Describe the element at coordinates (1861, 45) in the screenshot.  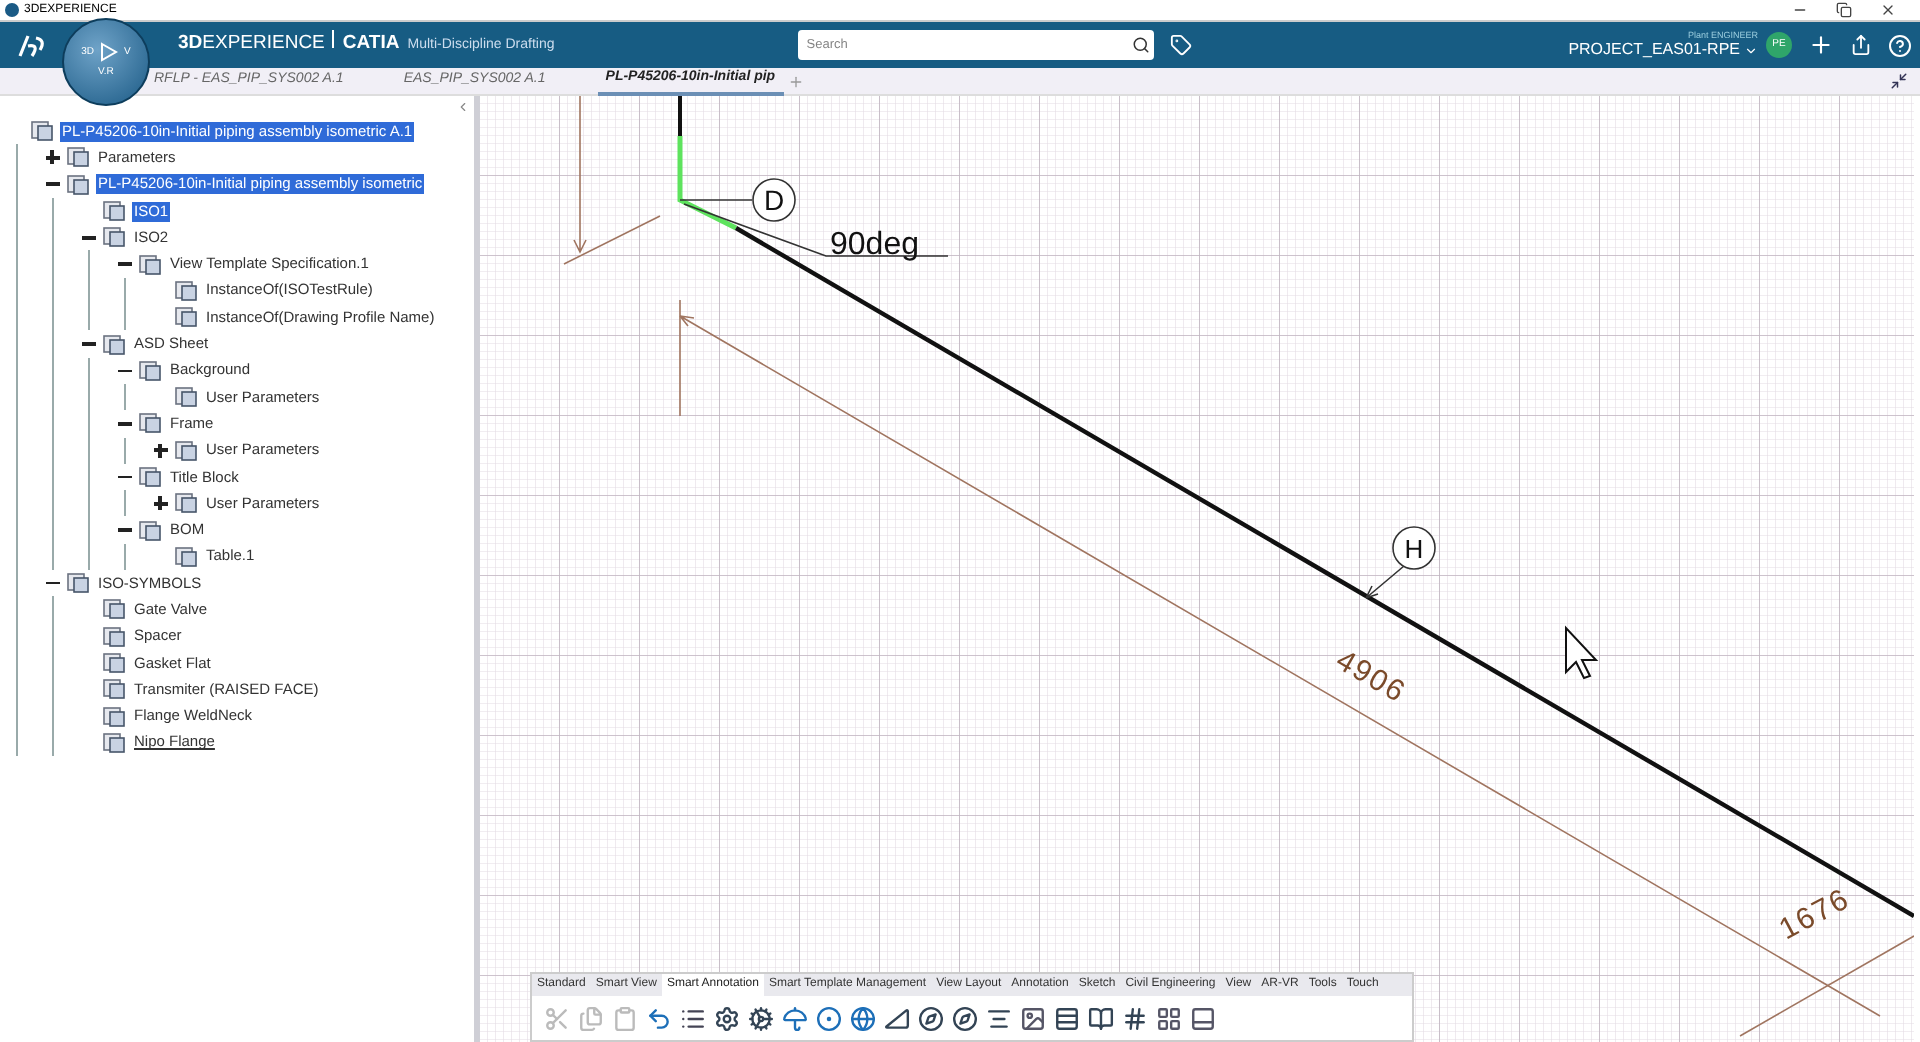
I see `share-icon` at that location.